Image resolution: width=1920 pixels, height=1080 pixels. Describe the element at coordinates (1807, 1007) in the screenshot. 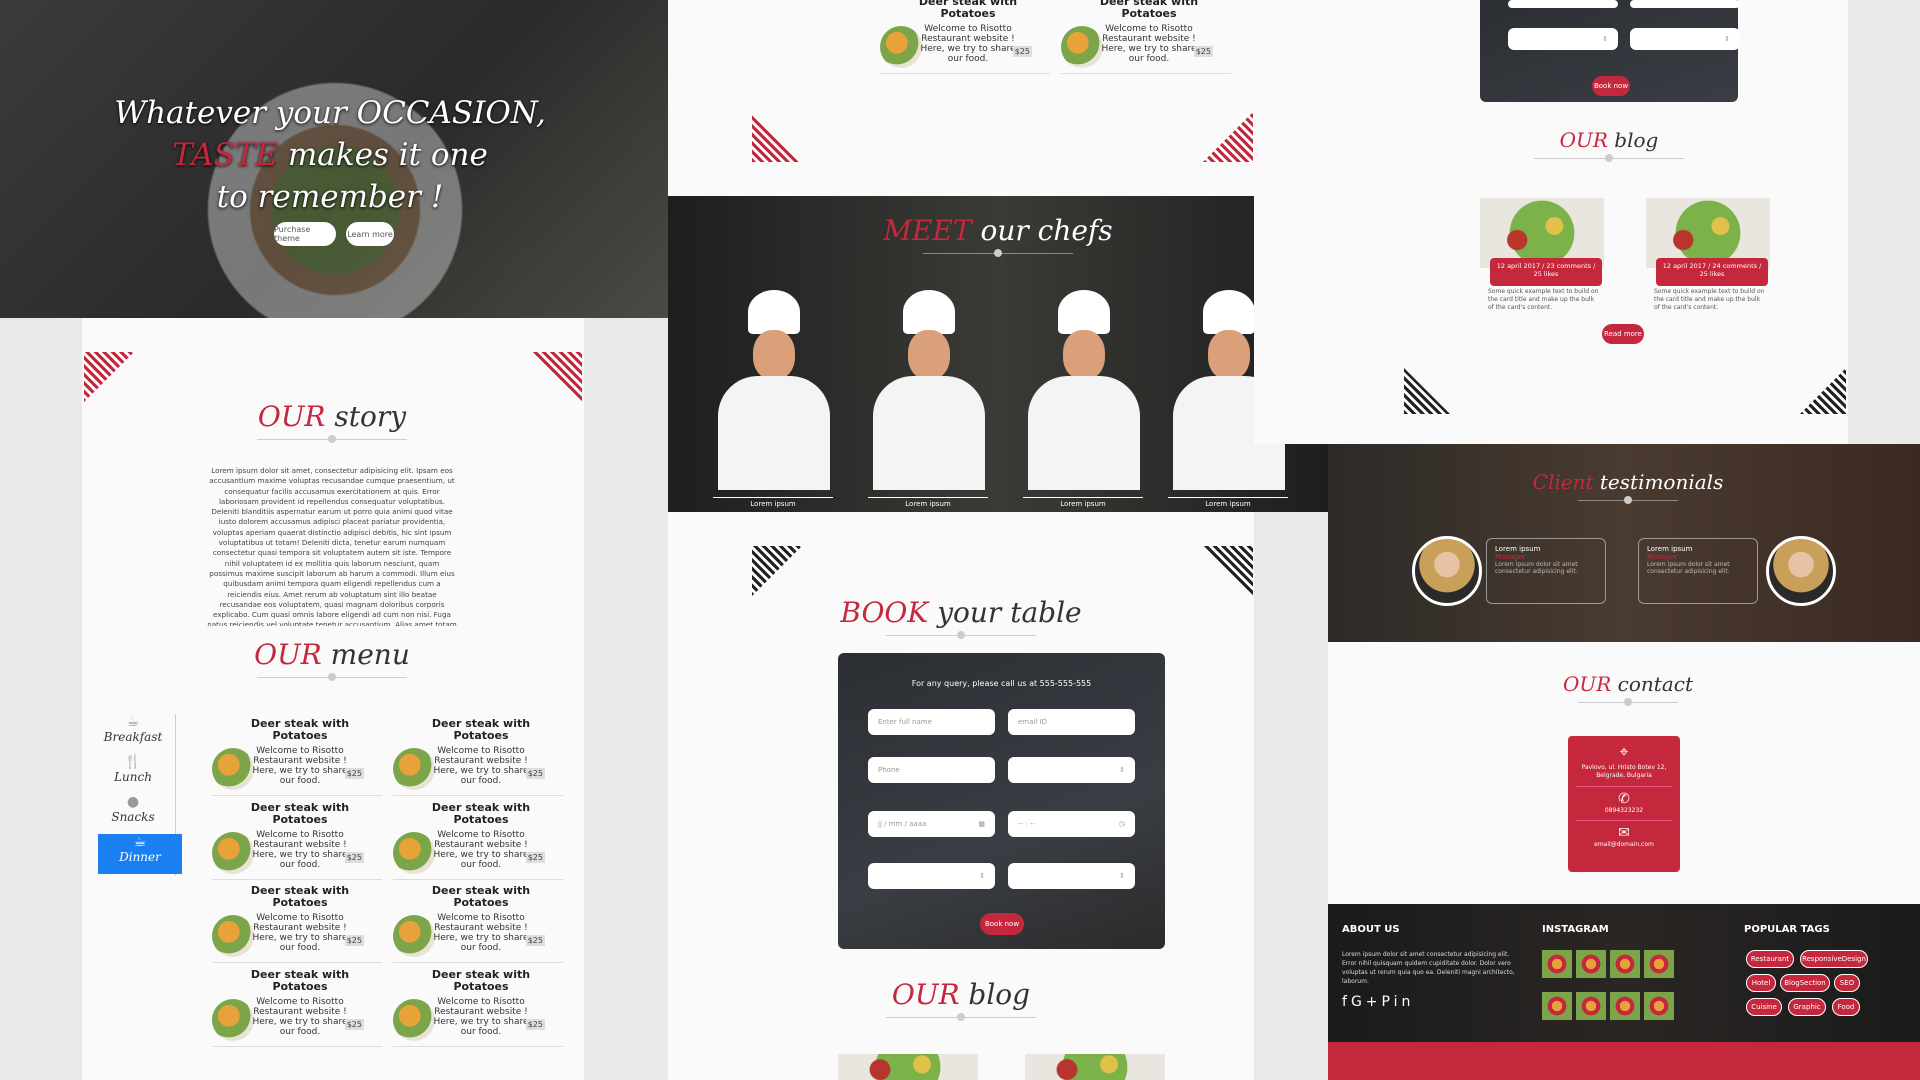

I see `tag-graphic: Graphic` at that location.